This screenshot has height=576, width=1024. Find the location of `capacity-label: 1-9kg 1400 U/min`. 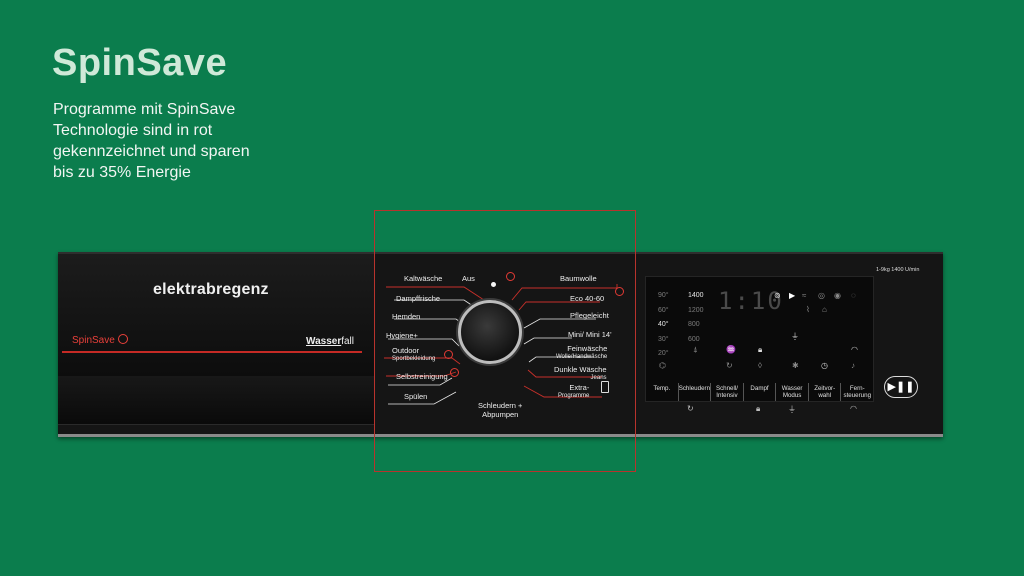

capacity-label: 1-9kg 1400 U/min is located at coordinates (898, 270).